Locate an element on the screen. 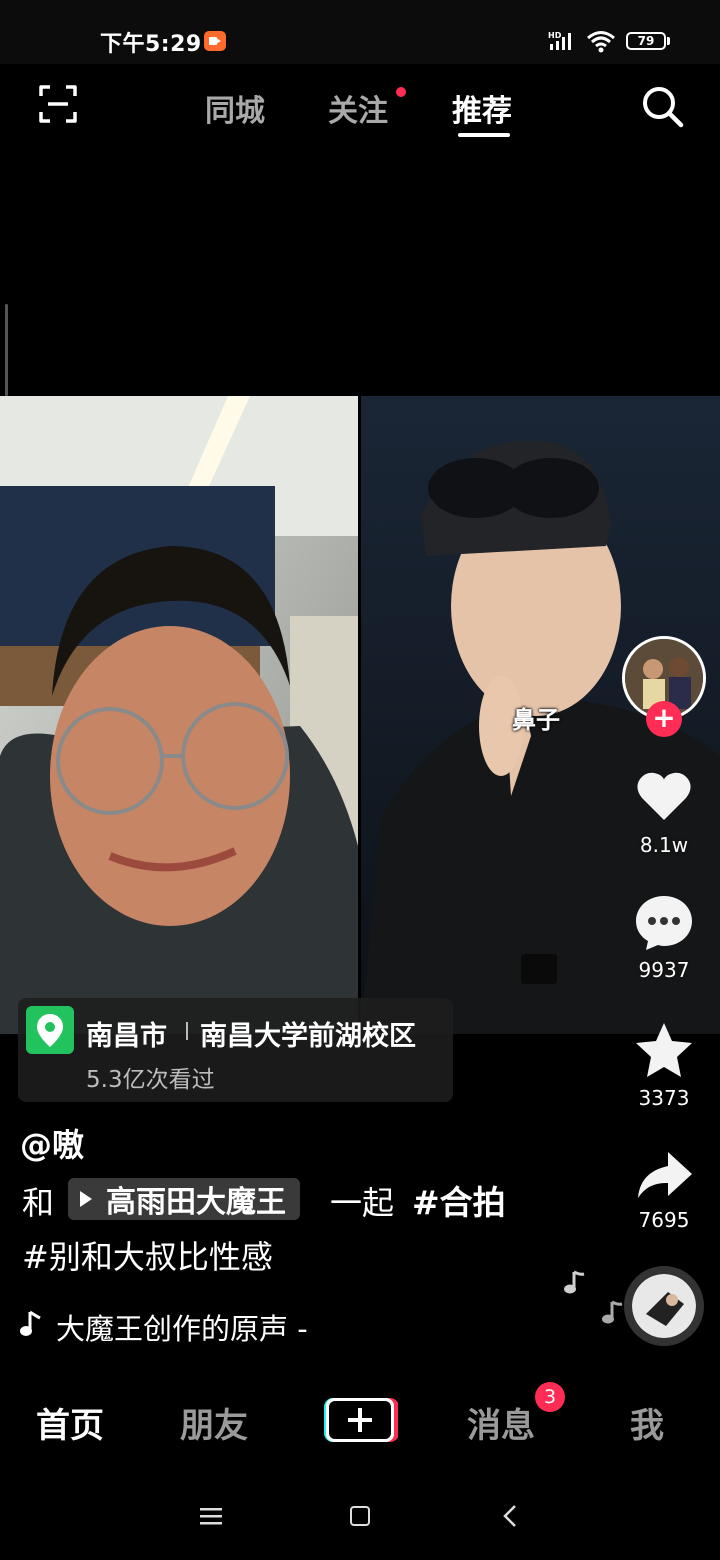  screen-record-icon is located at coordinates (215, 41).